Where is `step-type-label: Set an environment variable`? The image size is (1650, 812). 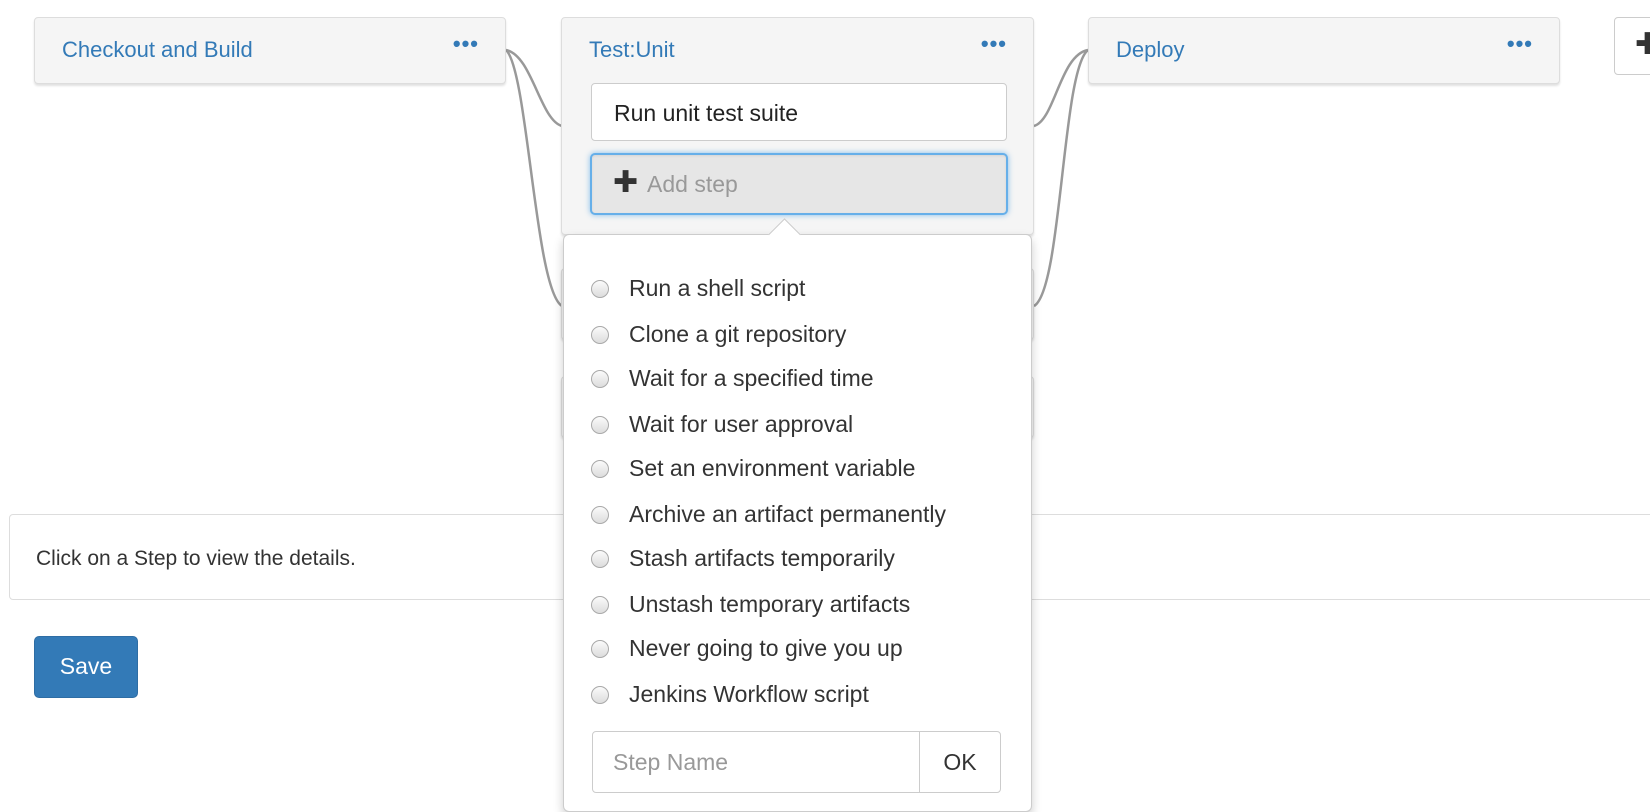 step-type-label: Set an environment variable is located at coordinates (772, 468).